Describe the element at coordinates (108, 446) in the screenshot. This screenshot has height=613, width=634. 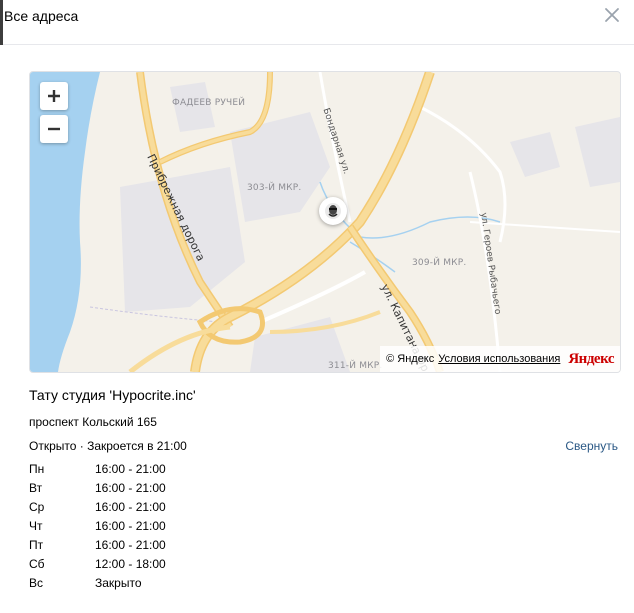
I see `open-status: Открыто · Закроется в 21:00` at that location.